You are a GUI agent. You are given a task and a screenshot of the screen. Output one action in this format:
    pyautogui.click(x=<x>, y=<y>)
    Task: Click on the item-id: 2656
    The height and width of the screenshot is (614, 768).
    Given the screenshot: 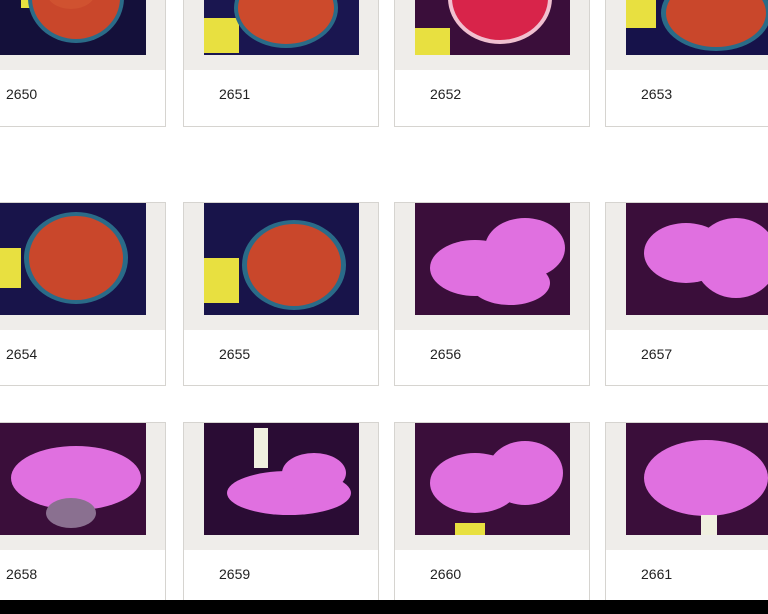 What is the action you would take?
    pyautogui.click(x=446, y=354)
    